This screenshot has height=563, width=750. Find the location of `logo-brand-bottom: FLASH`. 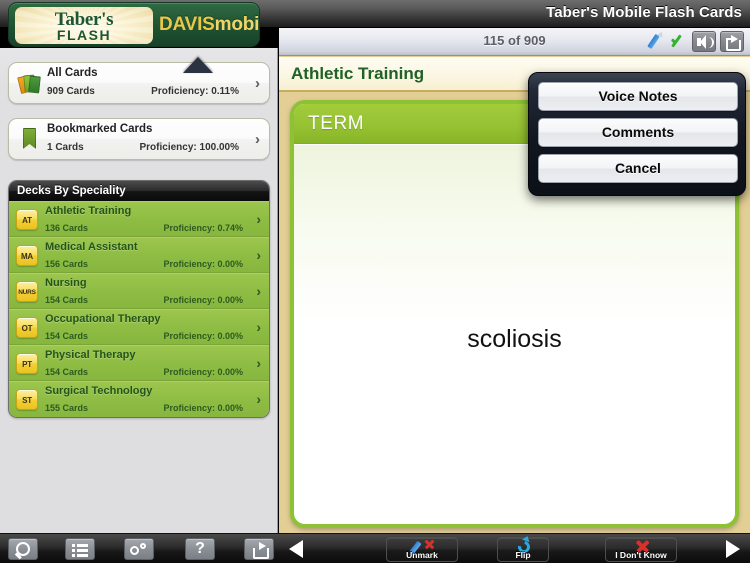

logo-brand-bottom: FLASH is located at coordinates (84, 35).